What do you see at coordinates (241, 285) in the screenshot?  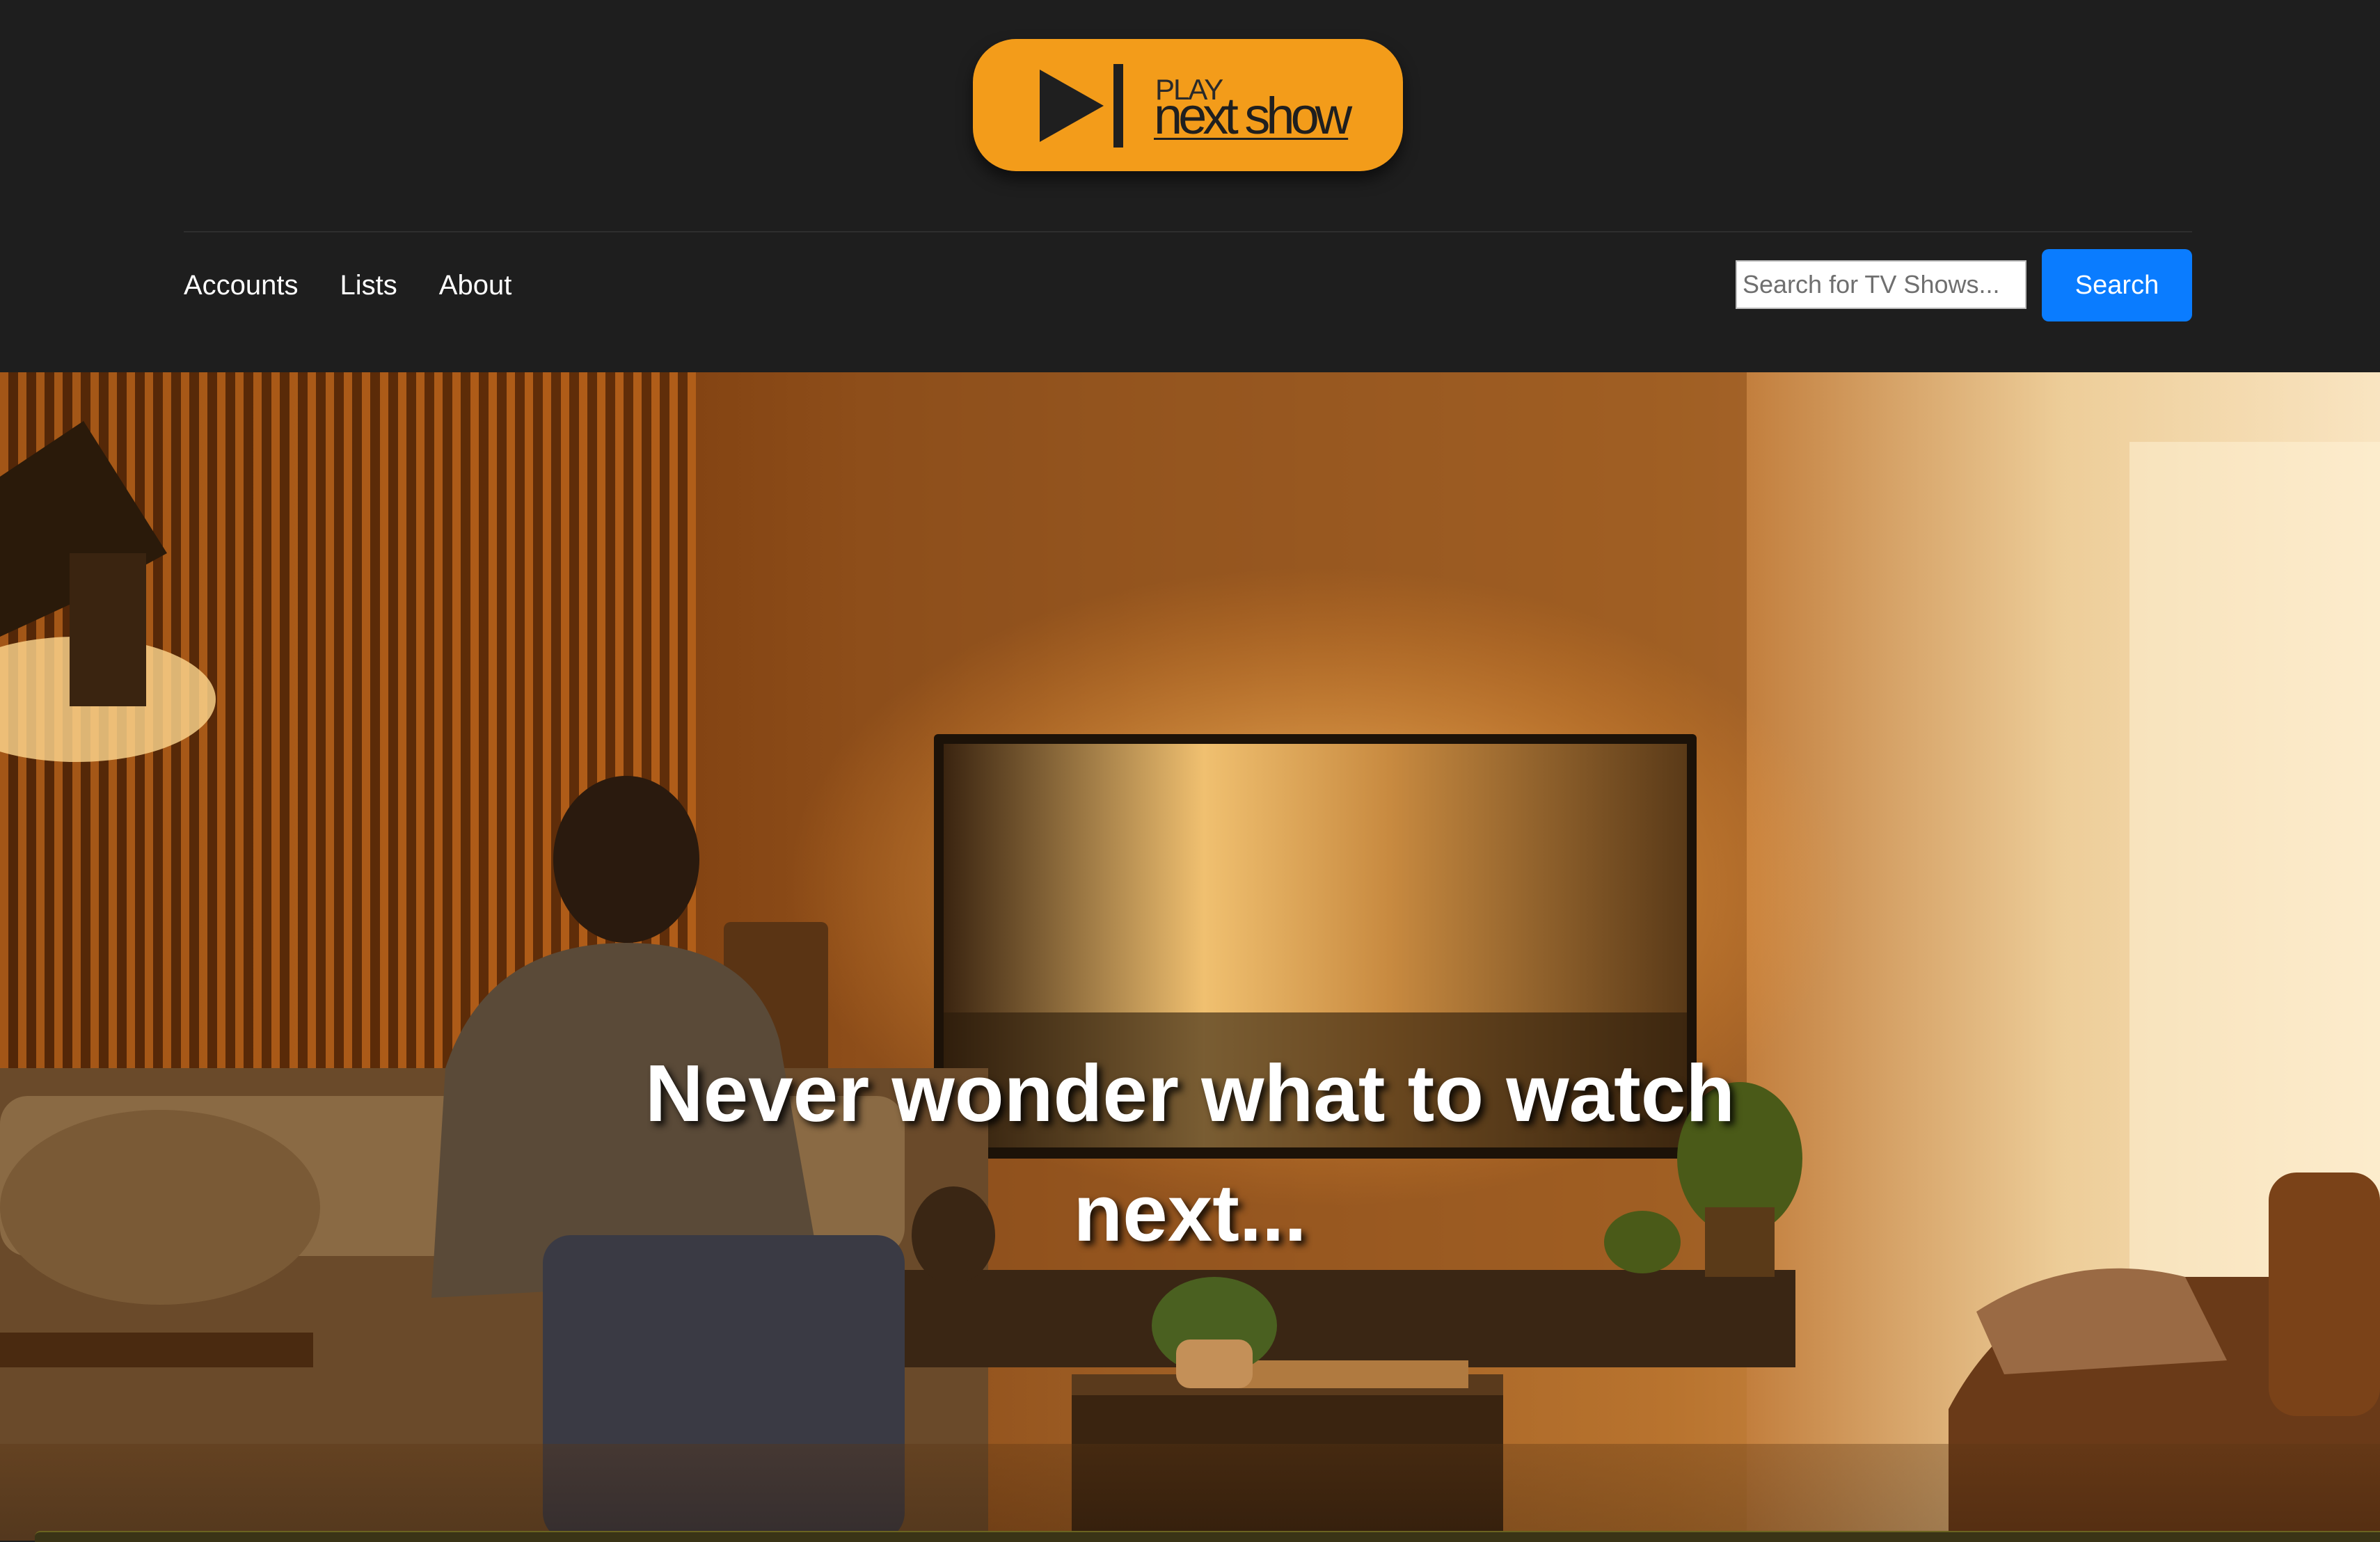 I see `nav-accounts-link: Accounts` at bounding box center [241, 285].